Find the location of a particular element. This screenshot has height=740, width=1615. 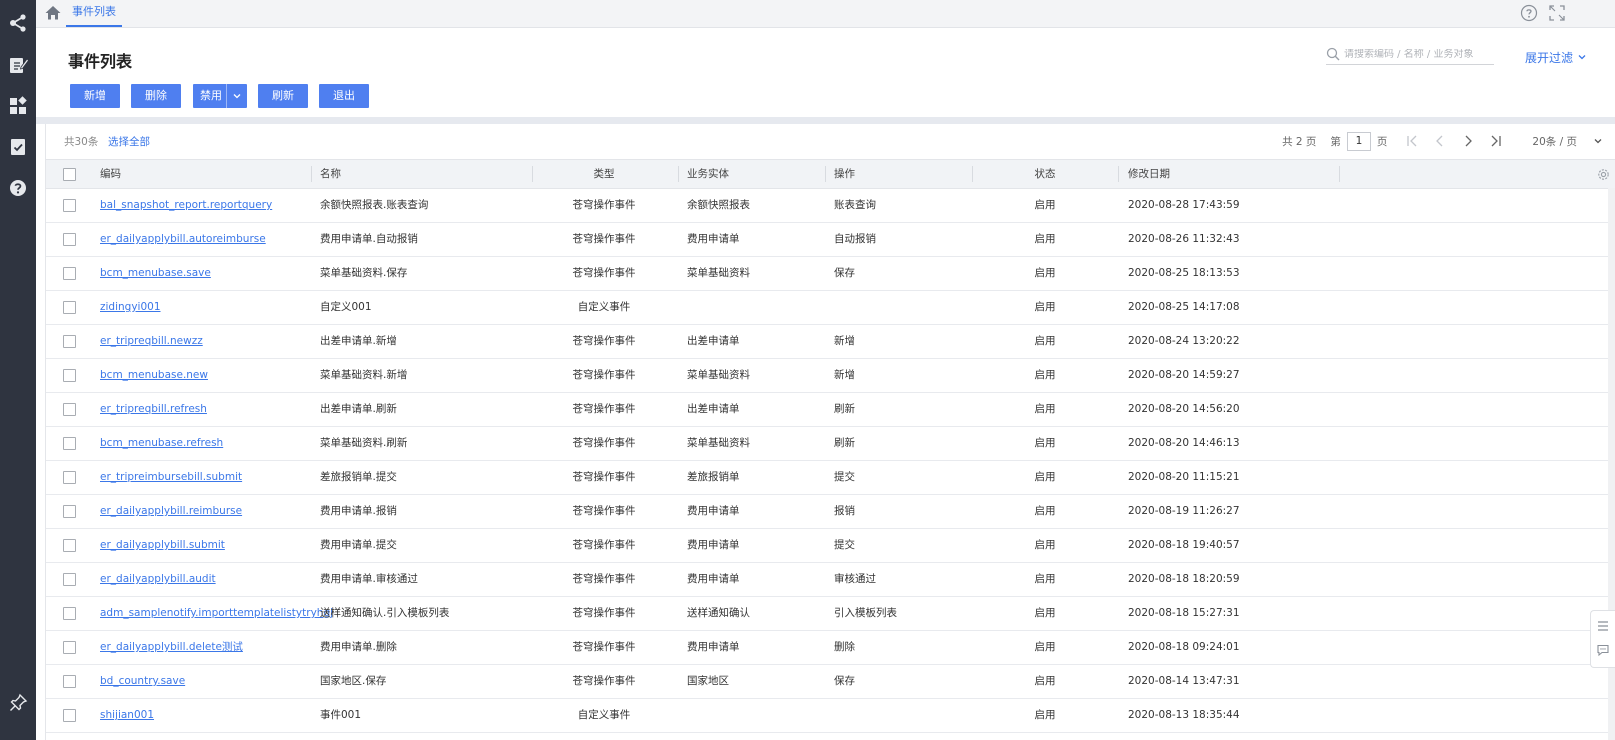

cell-code: er_dailyapplybill.reimburse is located at coordinates (171, 511).